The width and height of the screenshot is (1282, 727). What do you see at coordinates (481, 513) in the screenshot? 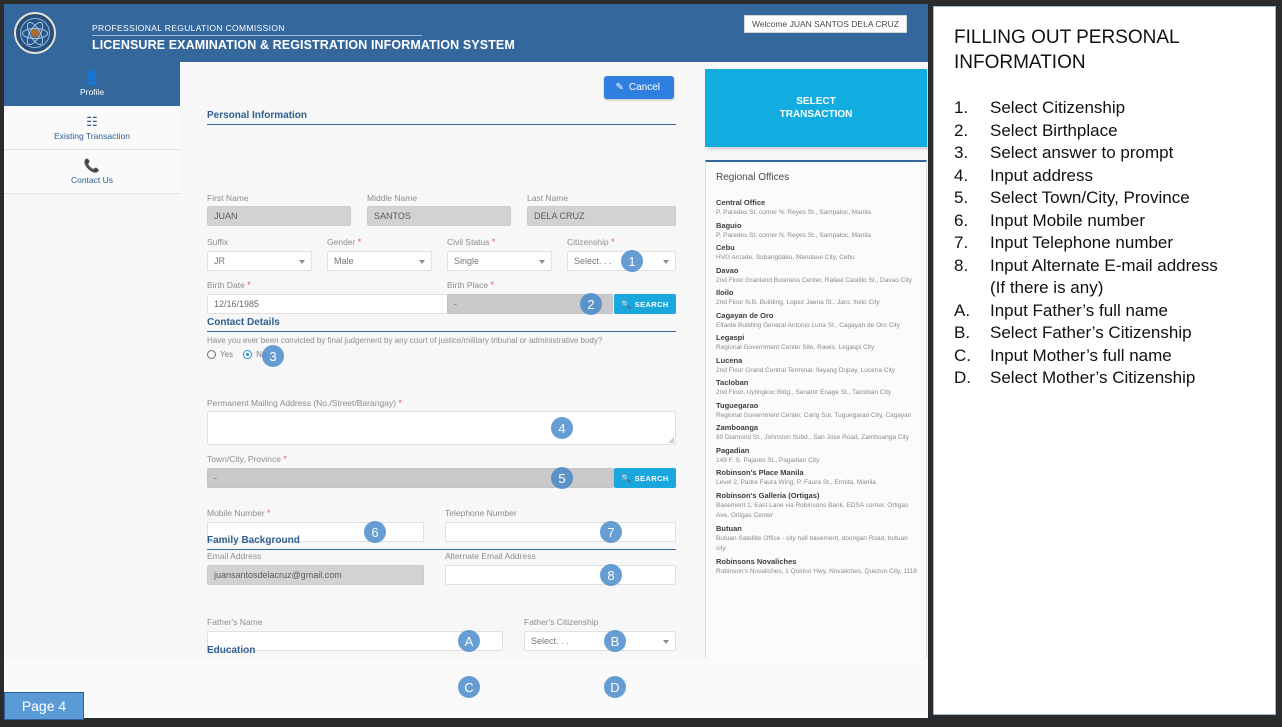
I see `telephone-number-label: Telephone Number` at bounding box center [481, 513].